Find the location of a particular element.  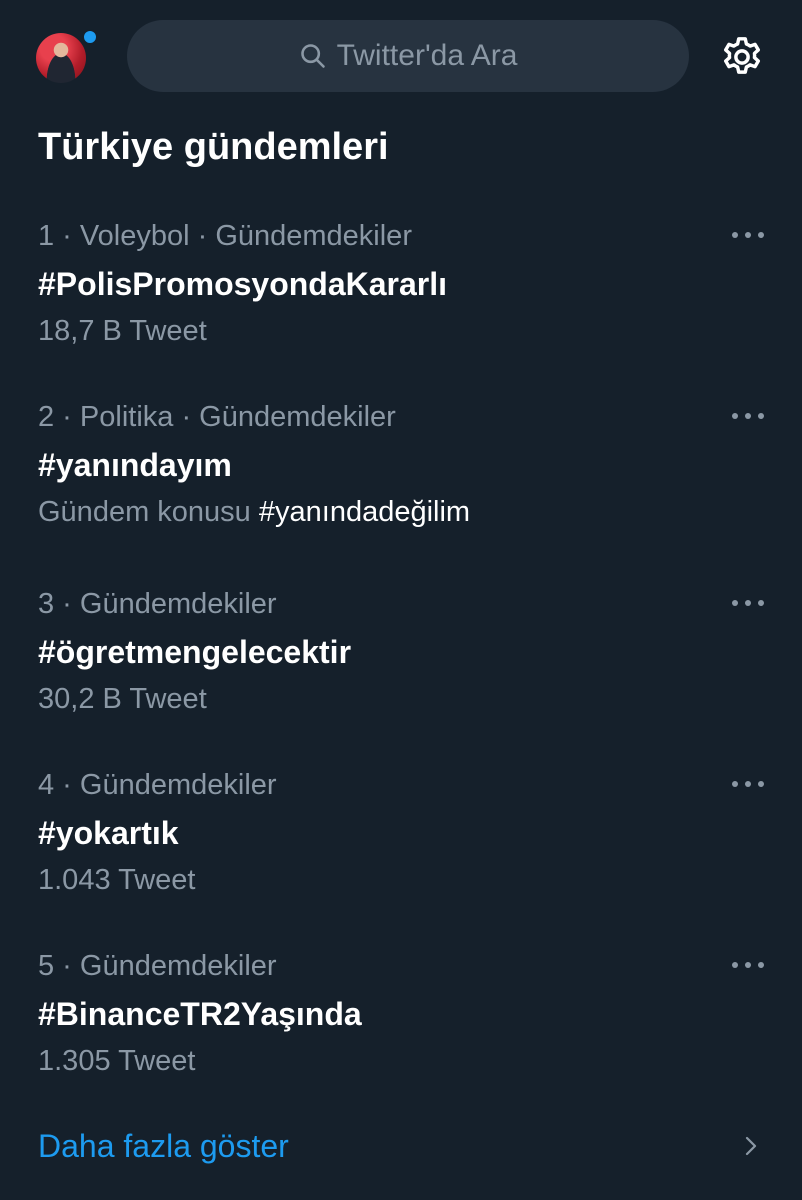

avatar is located at coordinates (61, 58).